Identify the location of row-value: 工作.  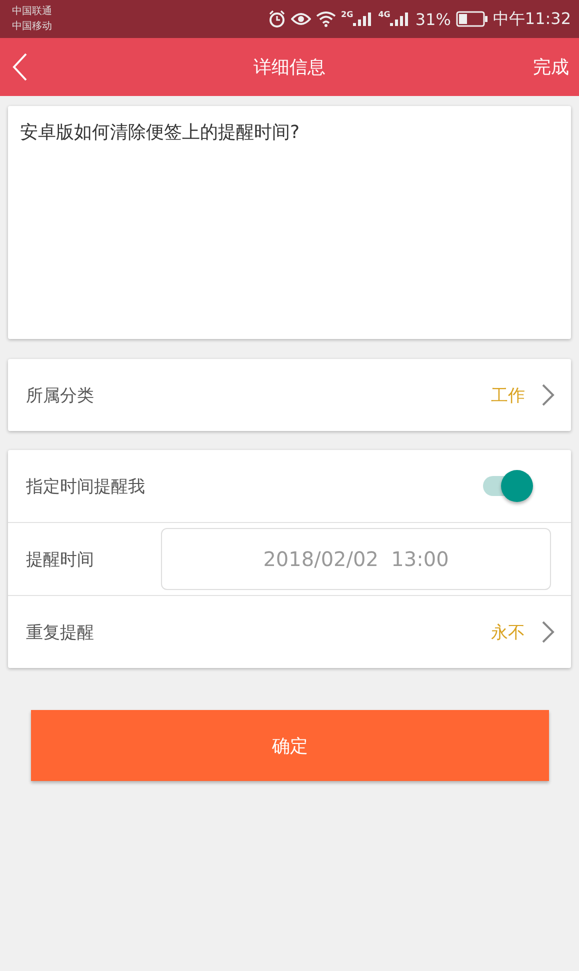
(508, 395).